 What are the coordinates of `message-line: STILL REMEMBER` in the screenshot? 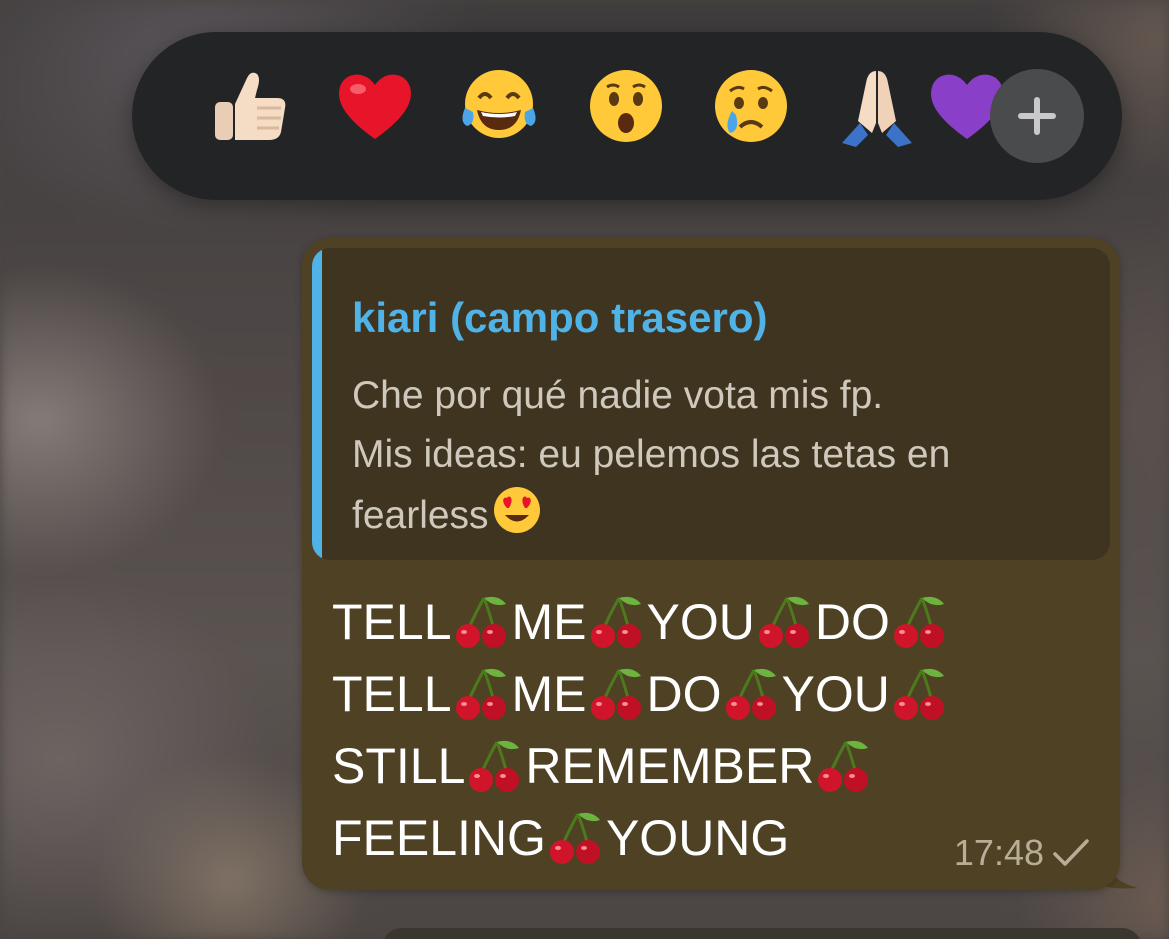 It's located at (641, 762).